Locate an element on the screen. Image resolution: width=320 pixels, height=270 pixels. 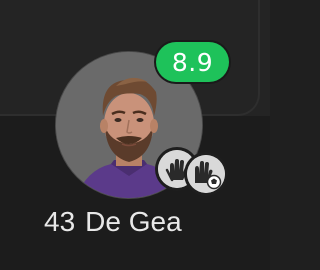
player-rating: 8.9 is located at coordinates (192, 62).